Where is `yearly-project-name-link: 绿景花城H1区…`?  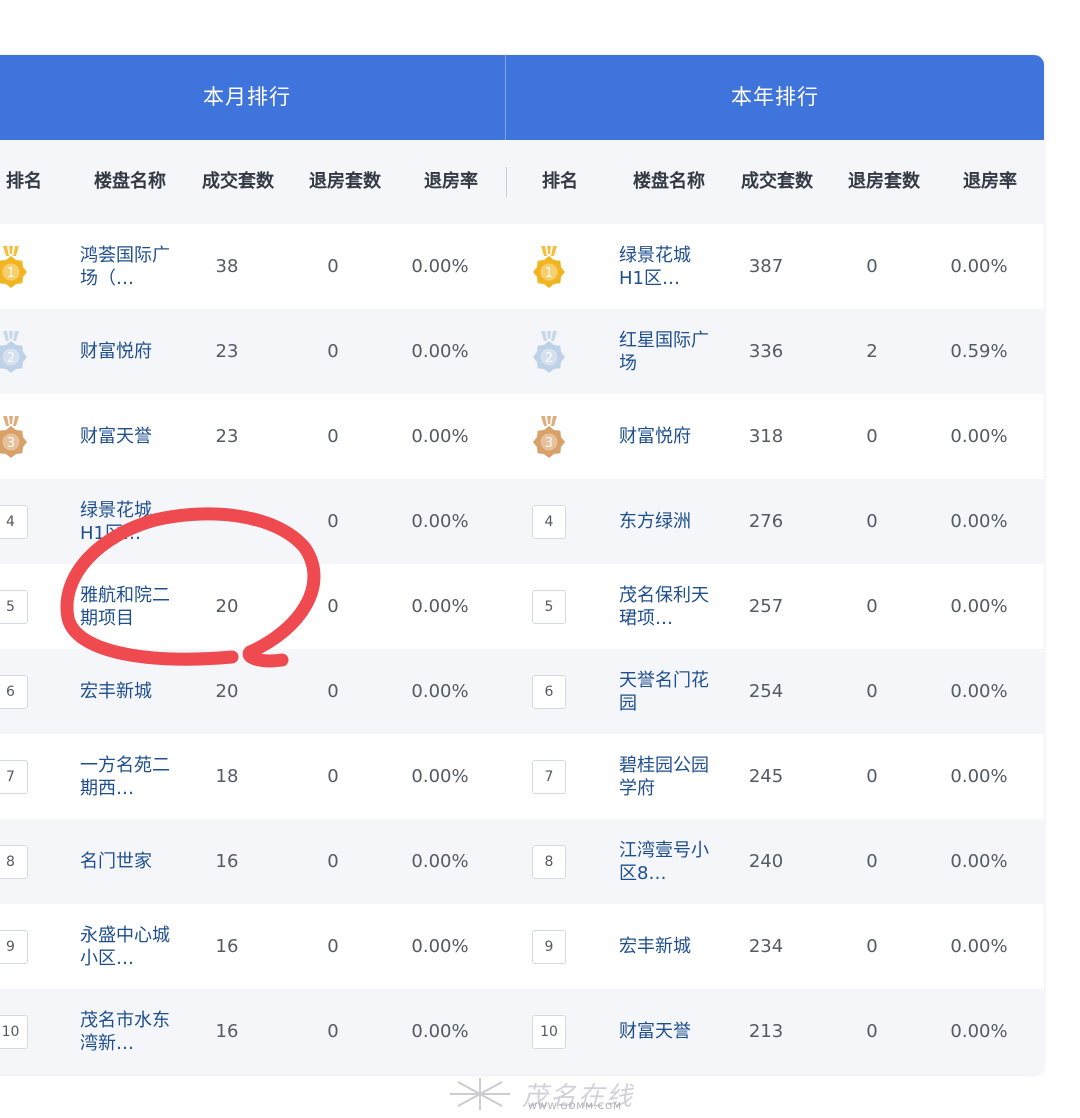
yearly-project-name-link: 绿景花城H1区… is located at coordinates (664, 267).